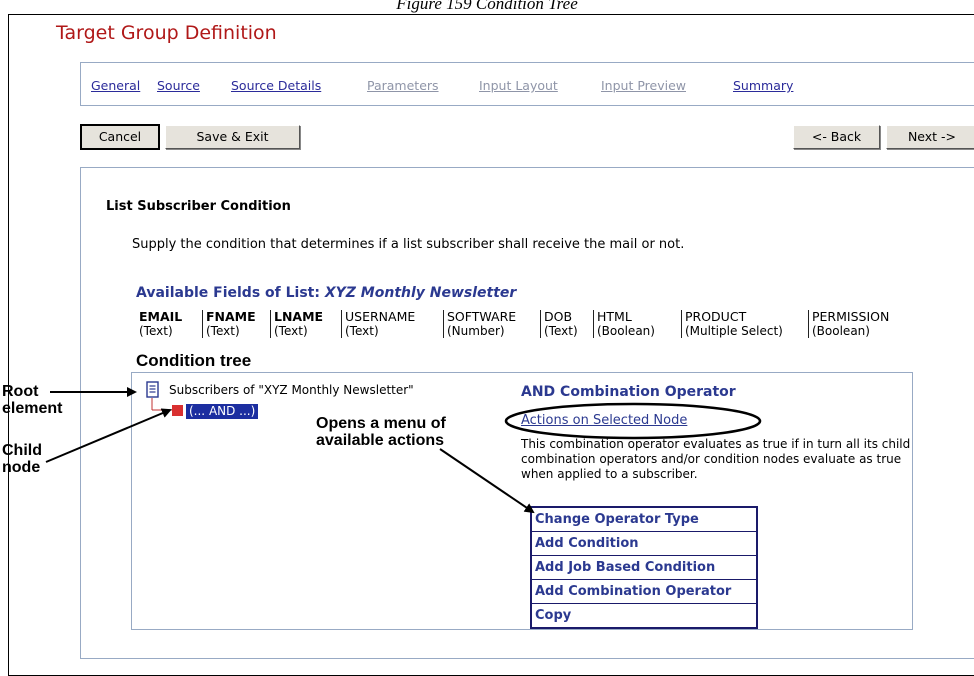 This screenshot has height=676, width=974. Describe the element at coordinates (290, 450) in the screenshot. I see `annotation-arrows` at that location.